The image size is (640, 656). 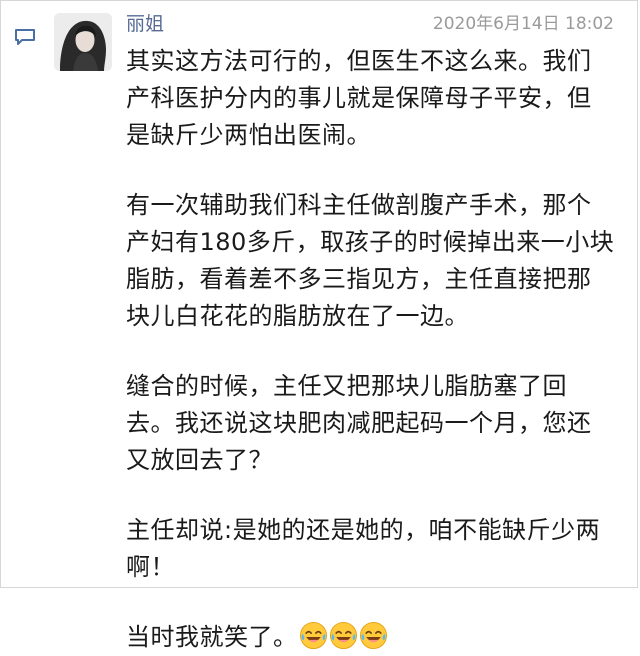 I want to click on text-line: 主任却说:是她的还是她的，咱不能缺斤少两, so click(x=363, y=530).